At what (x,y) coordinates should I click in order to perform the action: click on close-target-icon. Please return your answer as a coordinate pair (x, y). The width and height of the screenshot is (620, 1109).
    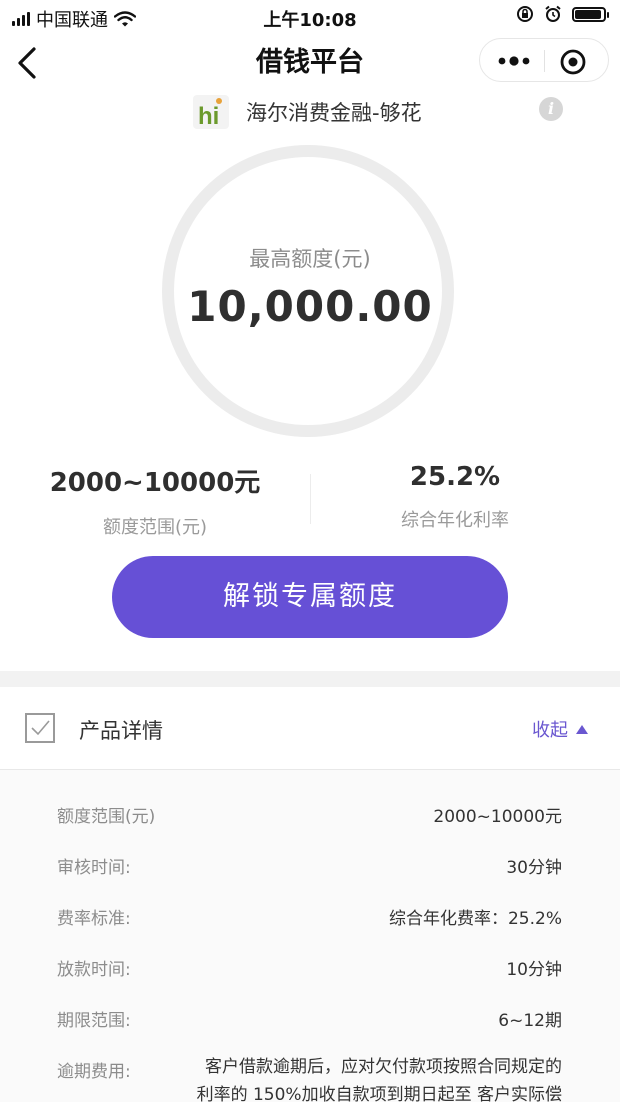
    Looking at the image, I should click on (573, 62).